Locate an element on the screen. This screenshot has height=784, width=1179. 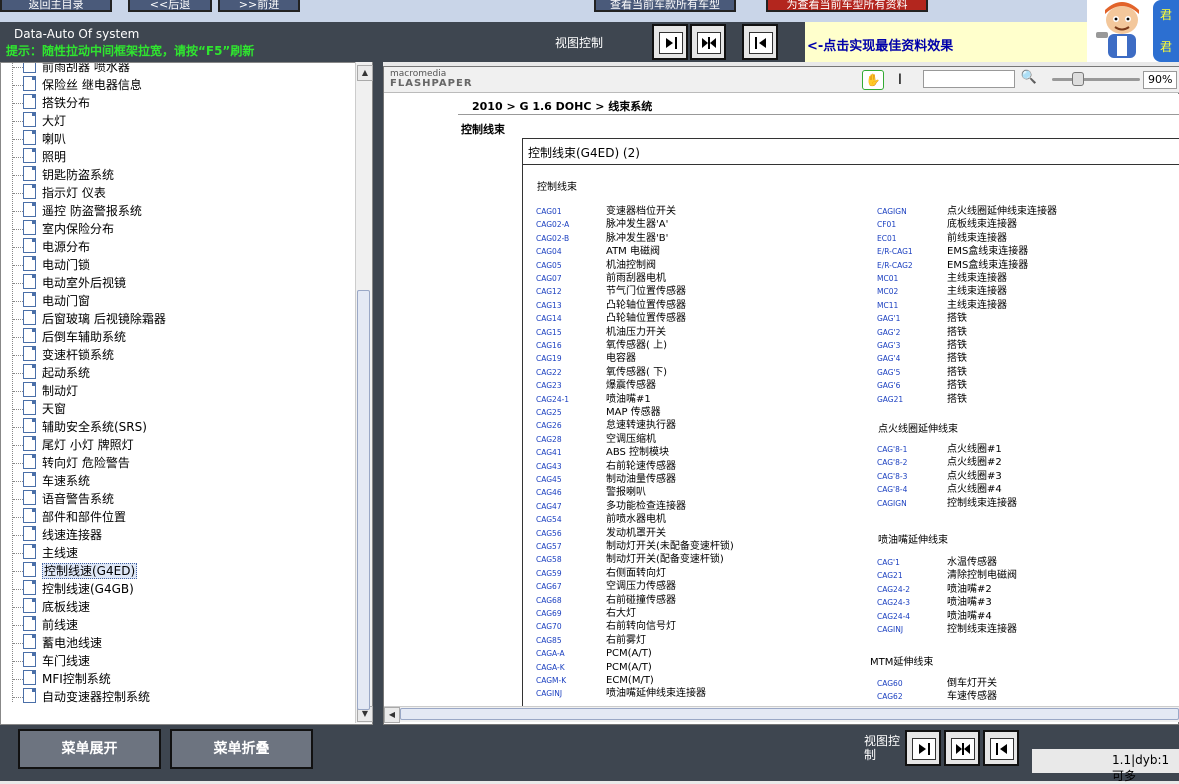
view-collapse-button-bottom is located at coordinates (1001, 748).